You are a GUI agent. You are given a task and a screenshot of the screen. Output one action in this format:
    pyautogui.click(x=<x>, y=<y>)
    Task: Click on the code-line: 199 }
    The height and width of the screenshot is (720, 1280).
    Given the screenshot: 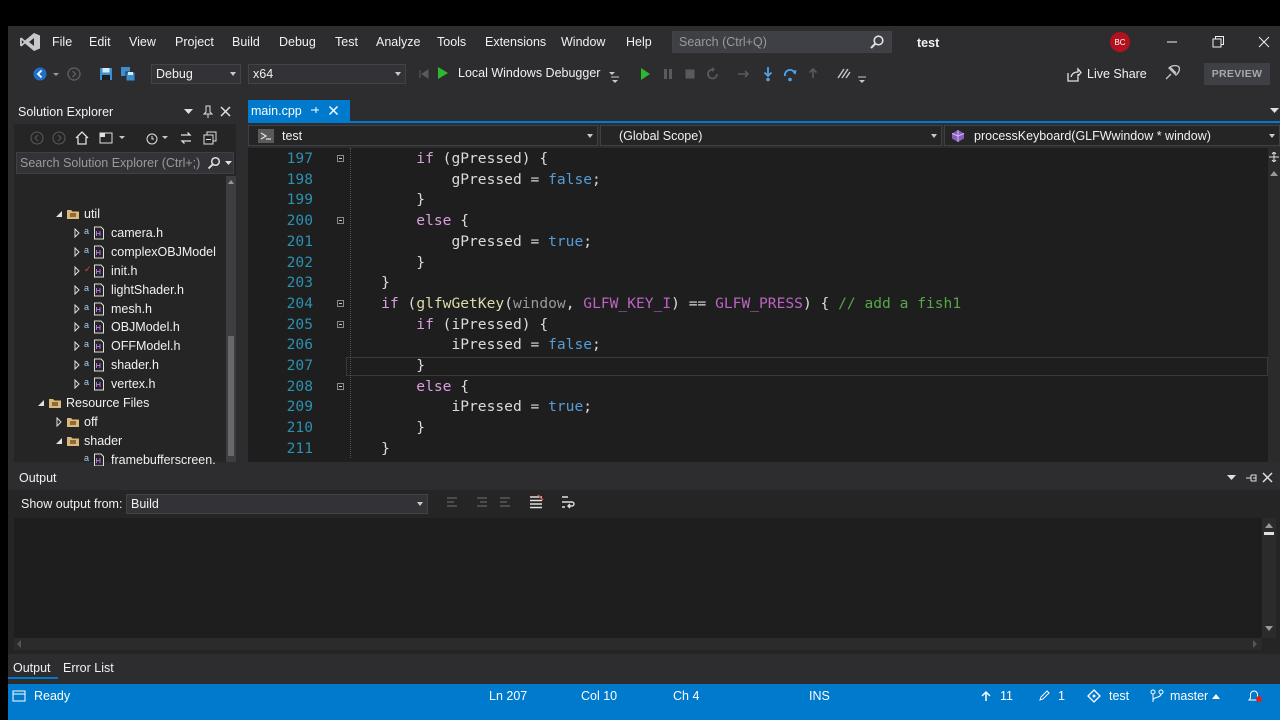 What is the action you would take?
    pyautogui.click(x=758, y=201)
    